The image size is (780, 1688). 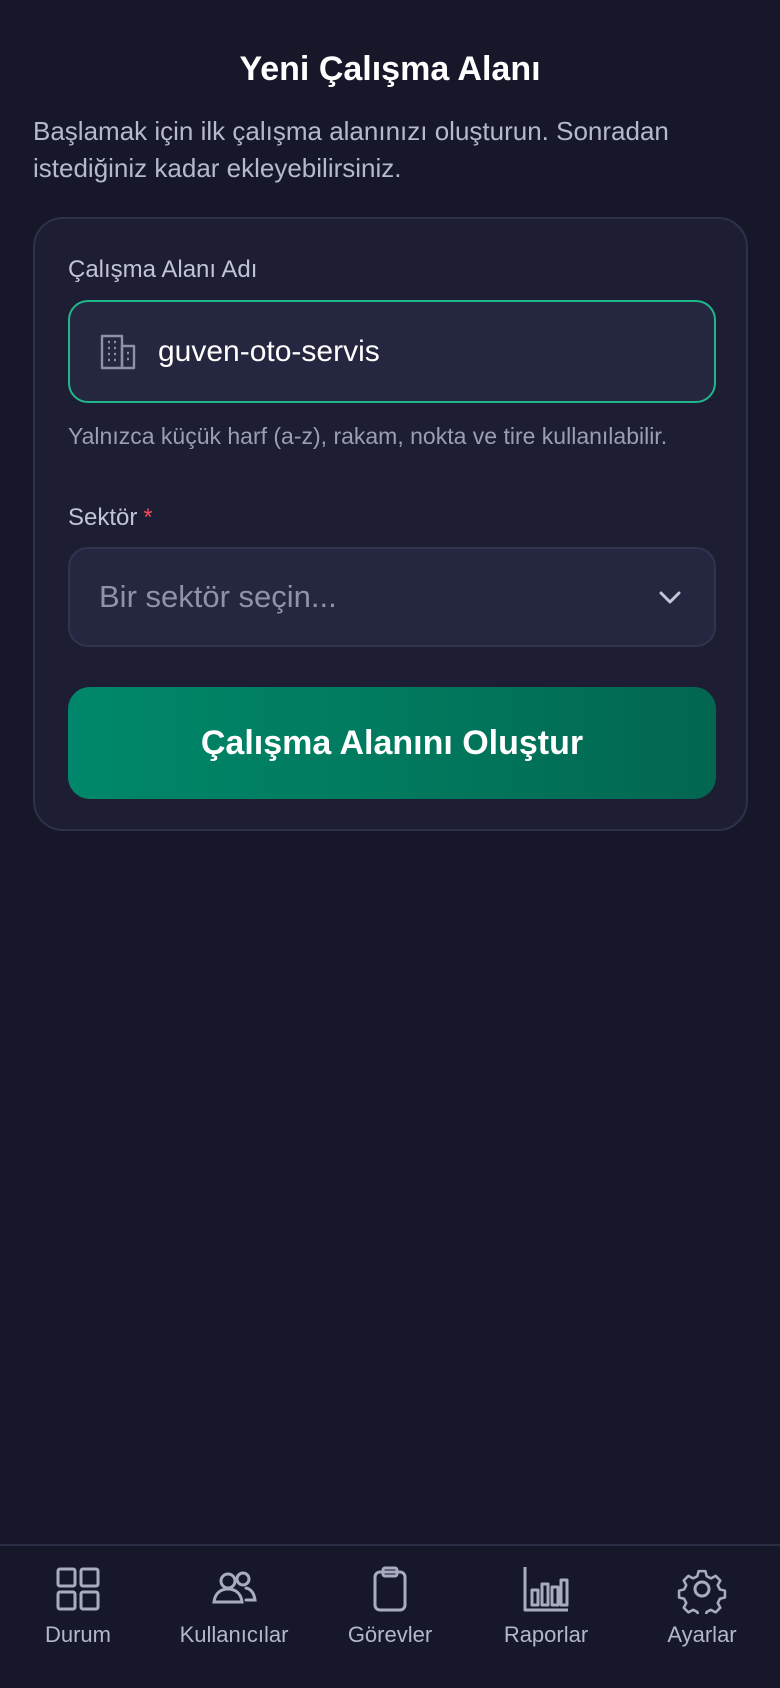 I want to click on required-mark: *, so click(x=148, y=517).